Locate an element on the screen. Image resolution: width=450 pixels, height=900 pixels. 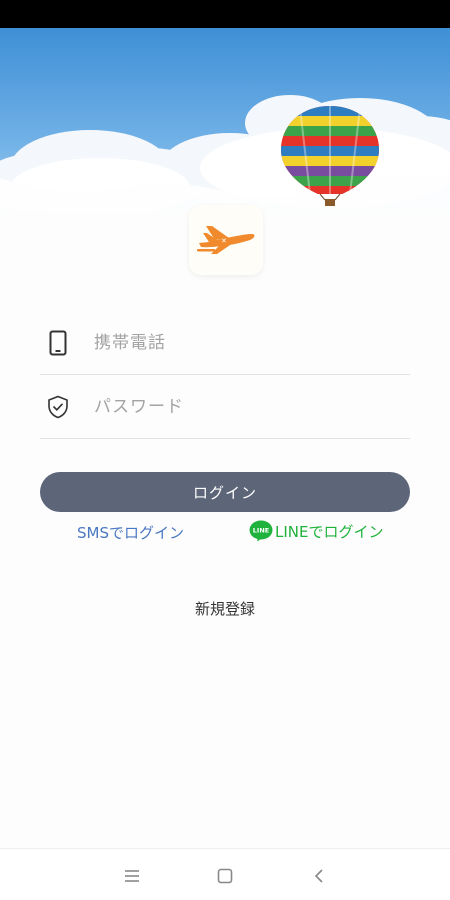
square-home-icon is located at coordinates (225, 876).